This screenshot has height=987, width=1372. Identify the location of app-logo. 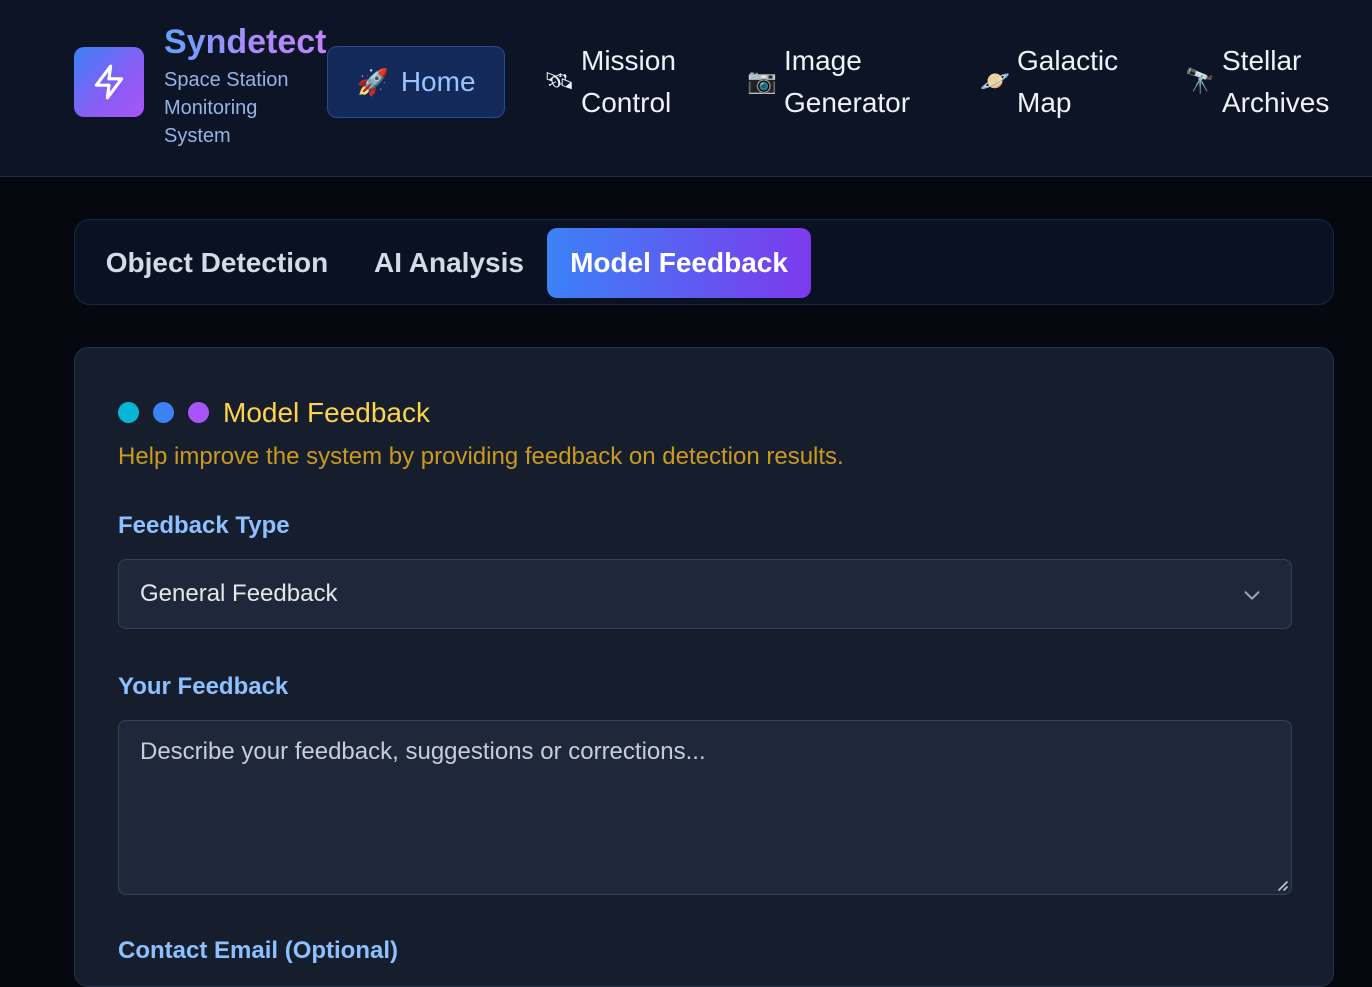
(109, 82).